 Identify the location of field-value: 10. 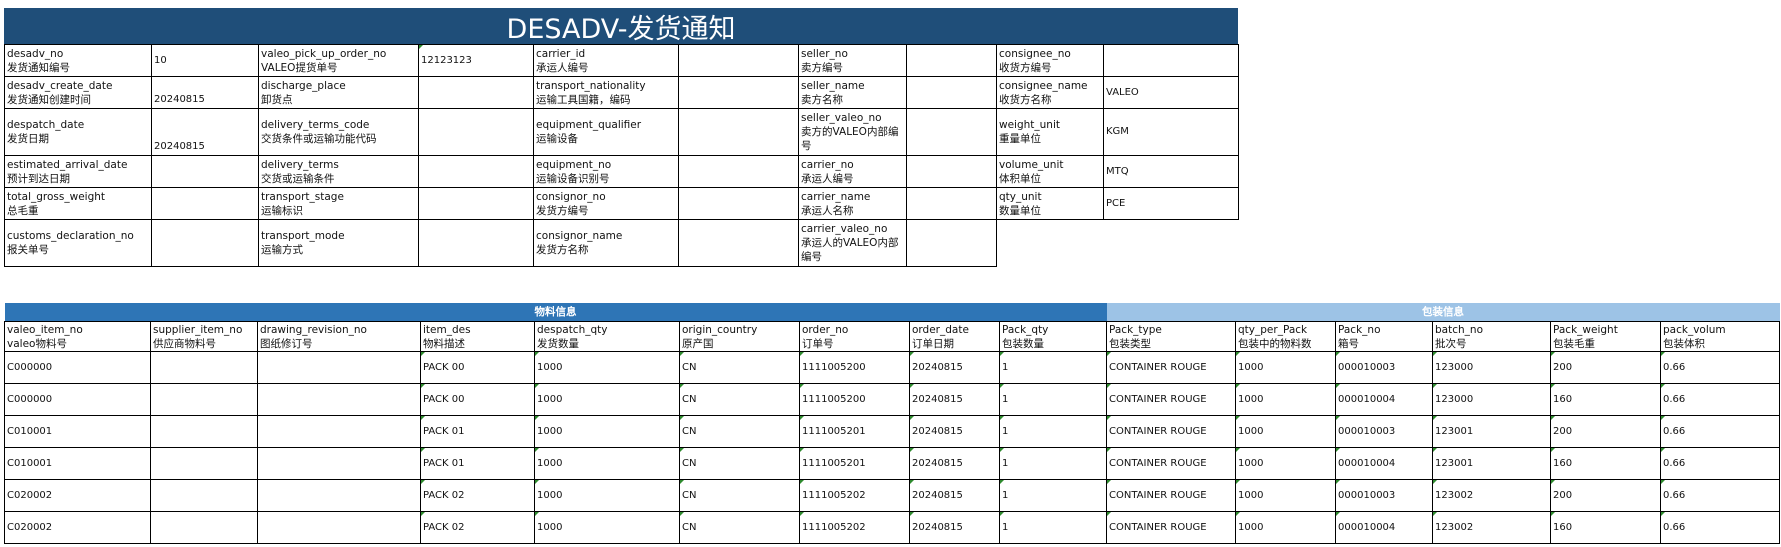
(205, 60).